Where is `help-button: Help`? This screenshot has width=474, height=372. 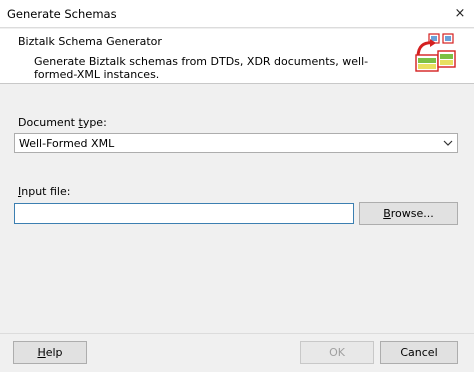 help-button: Help is located at coordinates (50, 352).